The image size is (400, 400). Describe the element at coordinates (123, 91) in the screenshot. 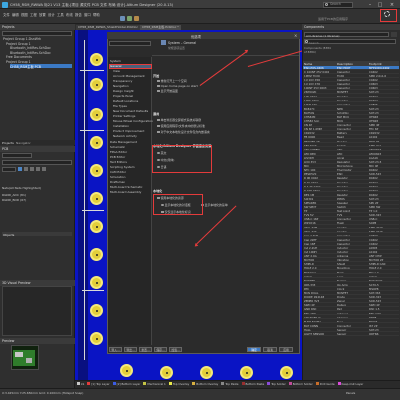

I see `pref-tree-design-insight: Design Insight` at that location.